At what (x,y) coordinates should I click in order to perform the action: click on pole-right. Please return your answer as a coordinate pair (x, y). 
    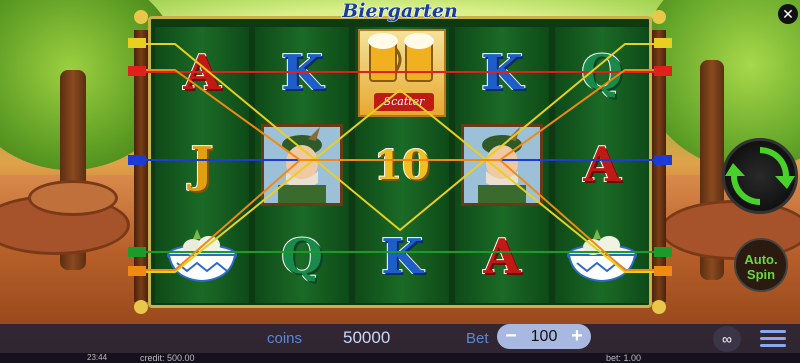
    Looking at the image, I should click on (659, 166).